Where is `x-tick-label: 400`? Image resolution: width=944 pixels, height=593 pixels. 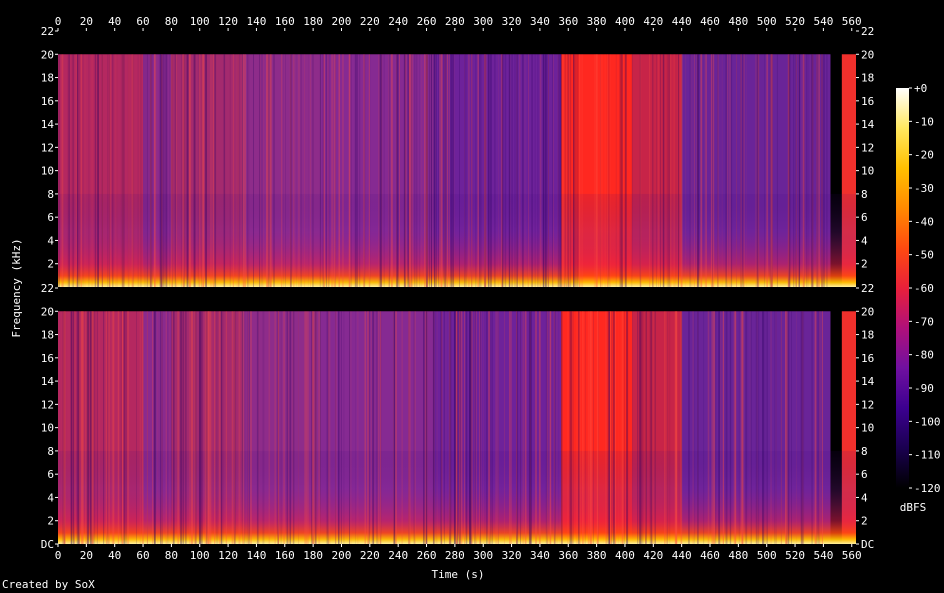
x-tick-label: 400 is located at coordinates (625, 21).